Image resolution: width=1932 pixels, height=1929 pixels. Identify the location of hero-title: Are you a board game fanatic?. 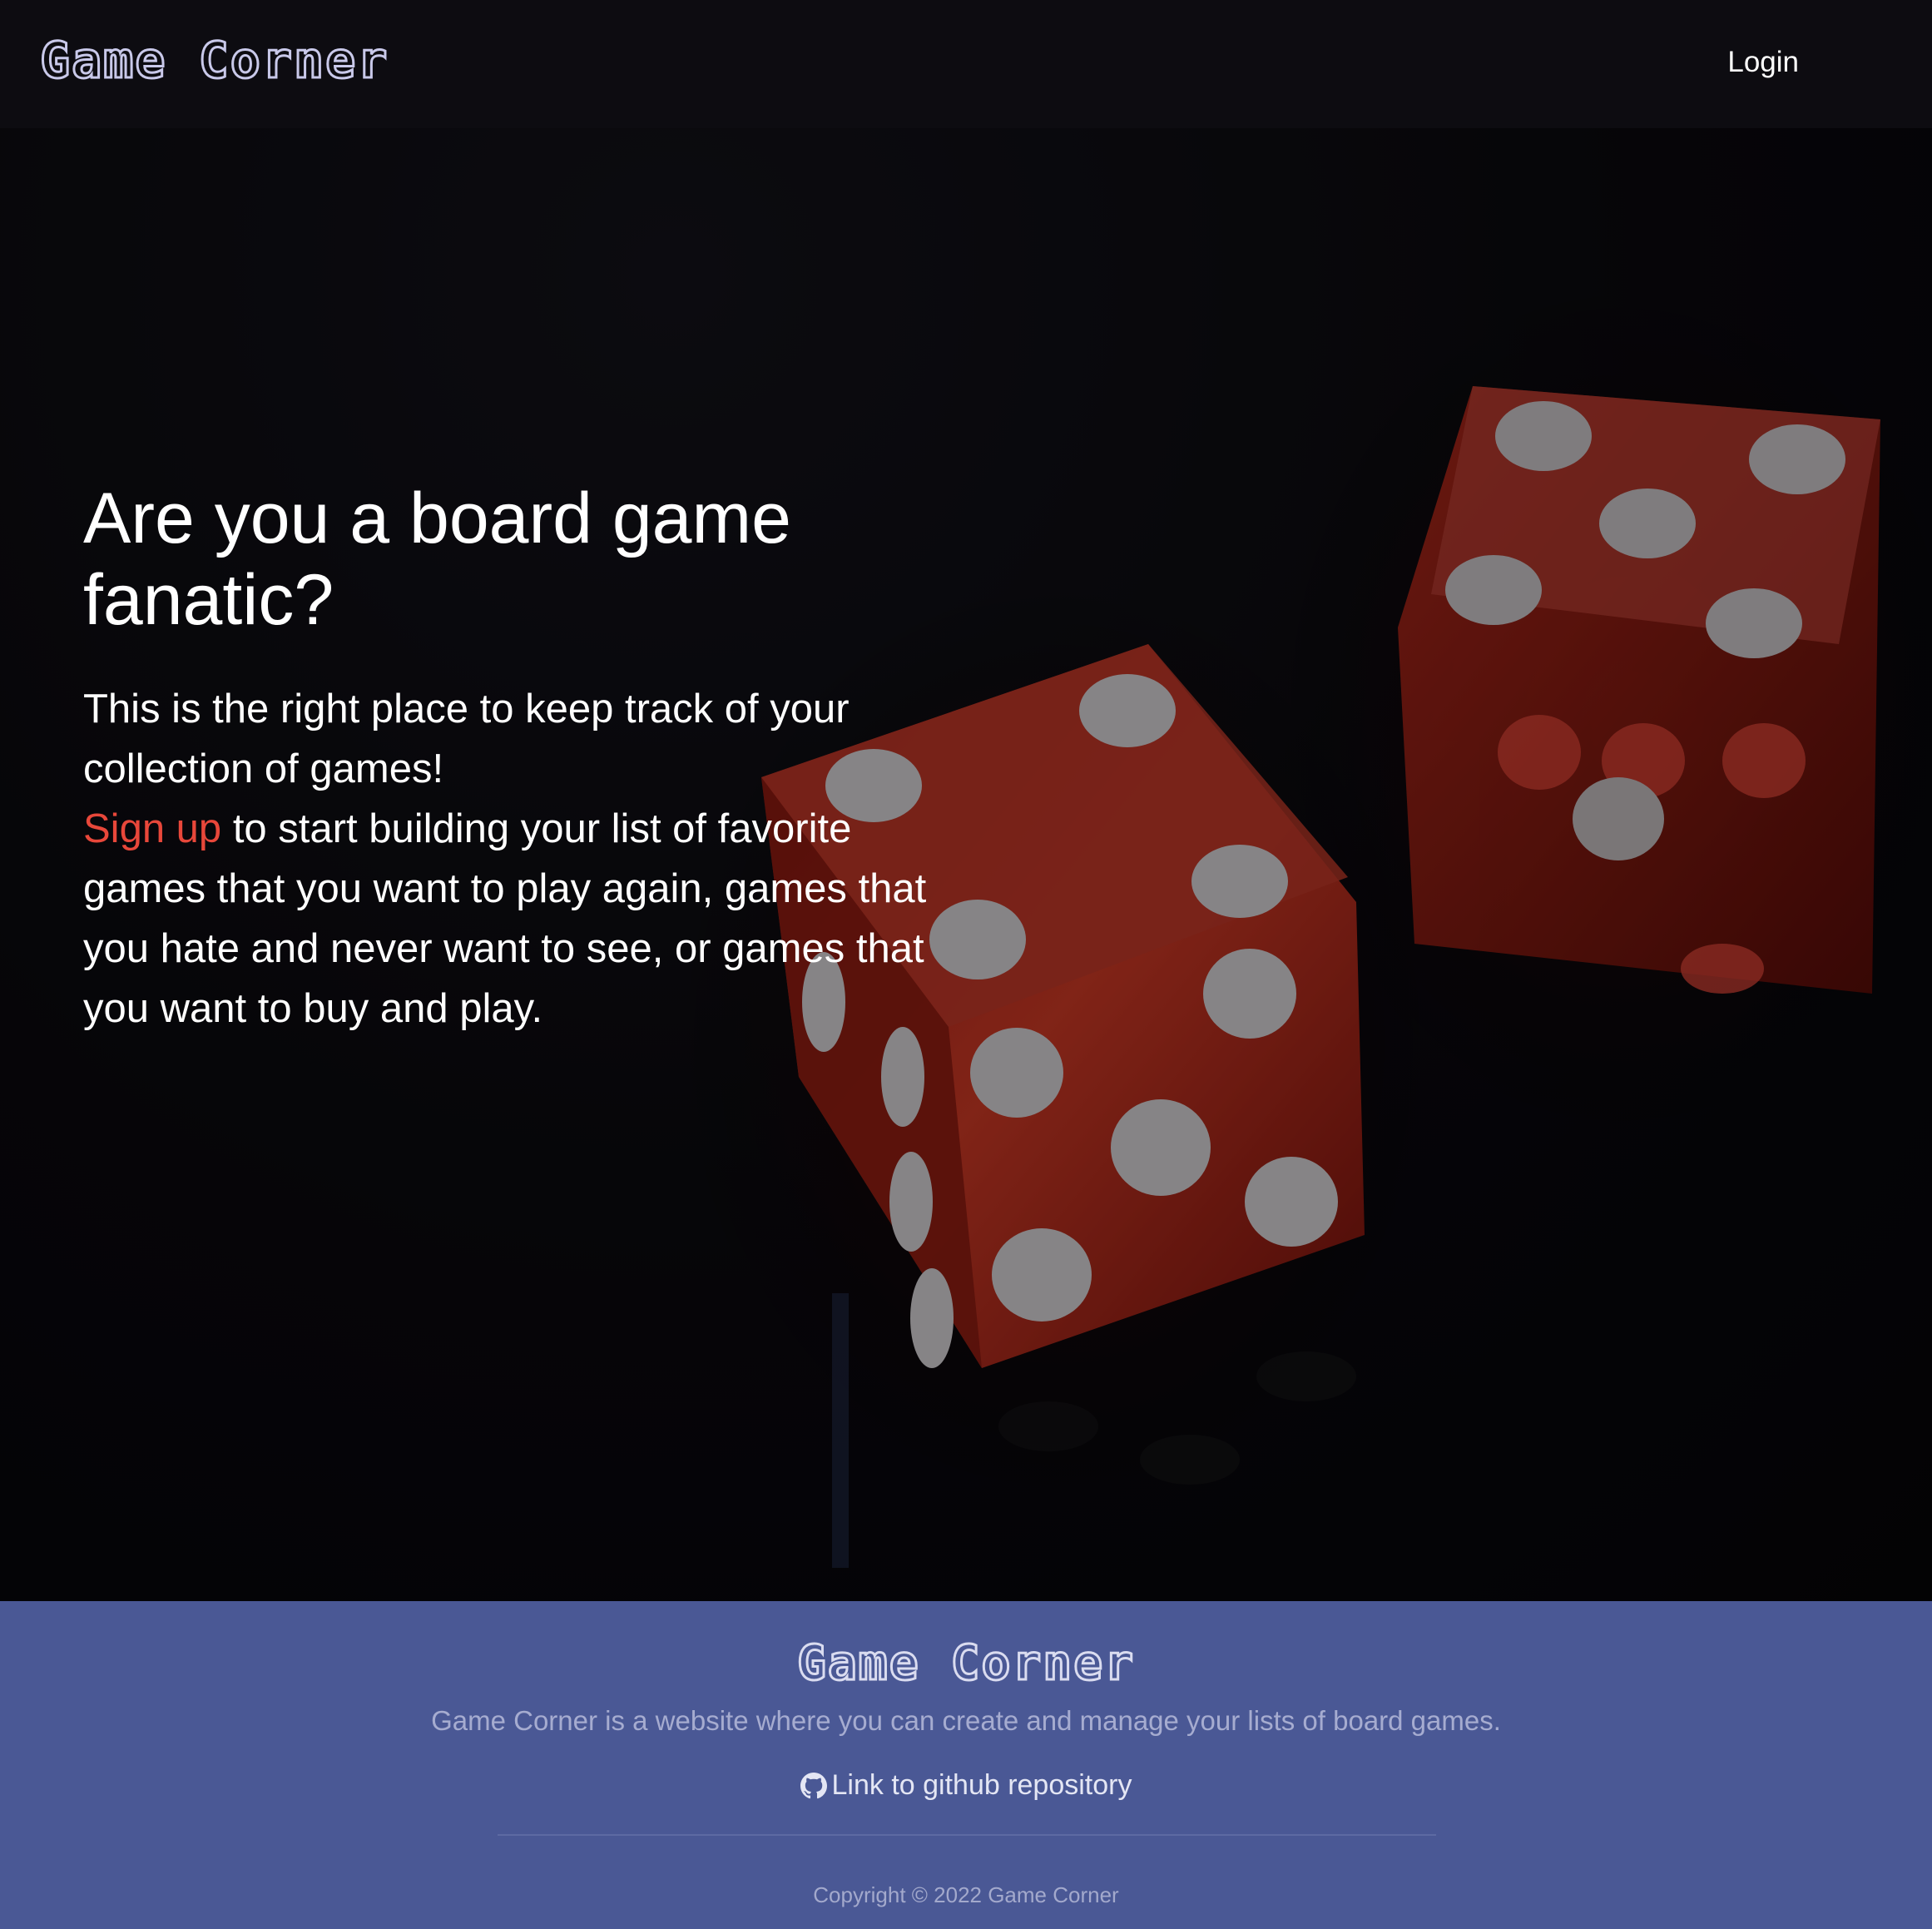
(437, 559).